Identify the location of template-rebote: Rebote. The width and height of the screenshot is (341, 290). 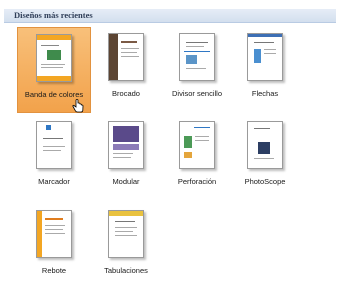
(54, 247).